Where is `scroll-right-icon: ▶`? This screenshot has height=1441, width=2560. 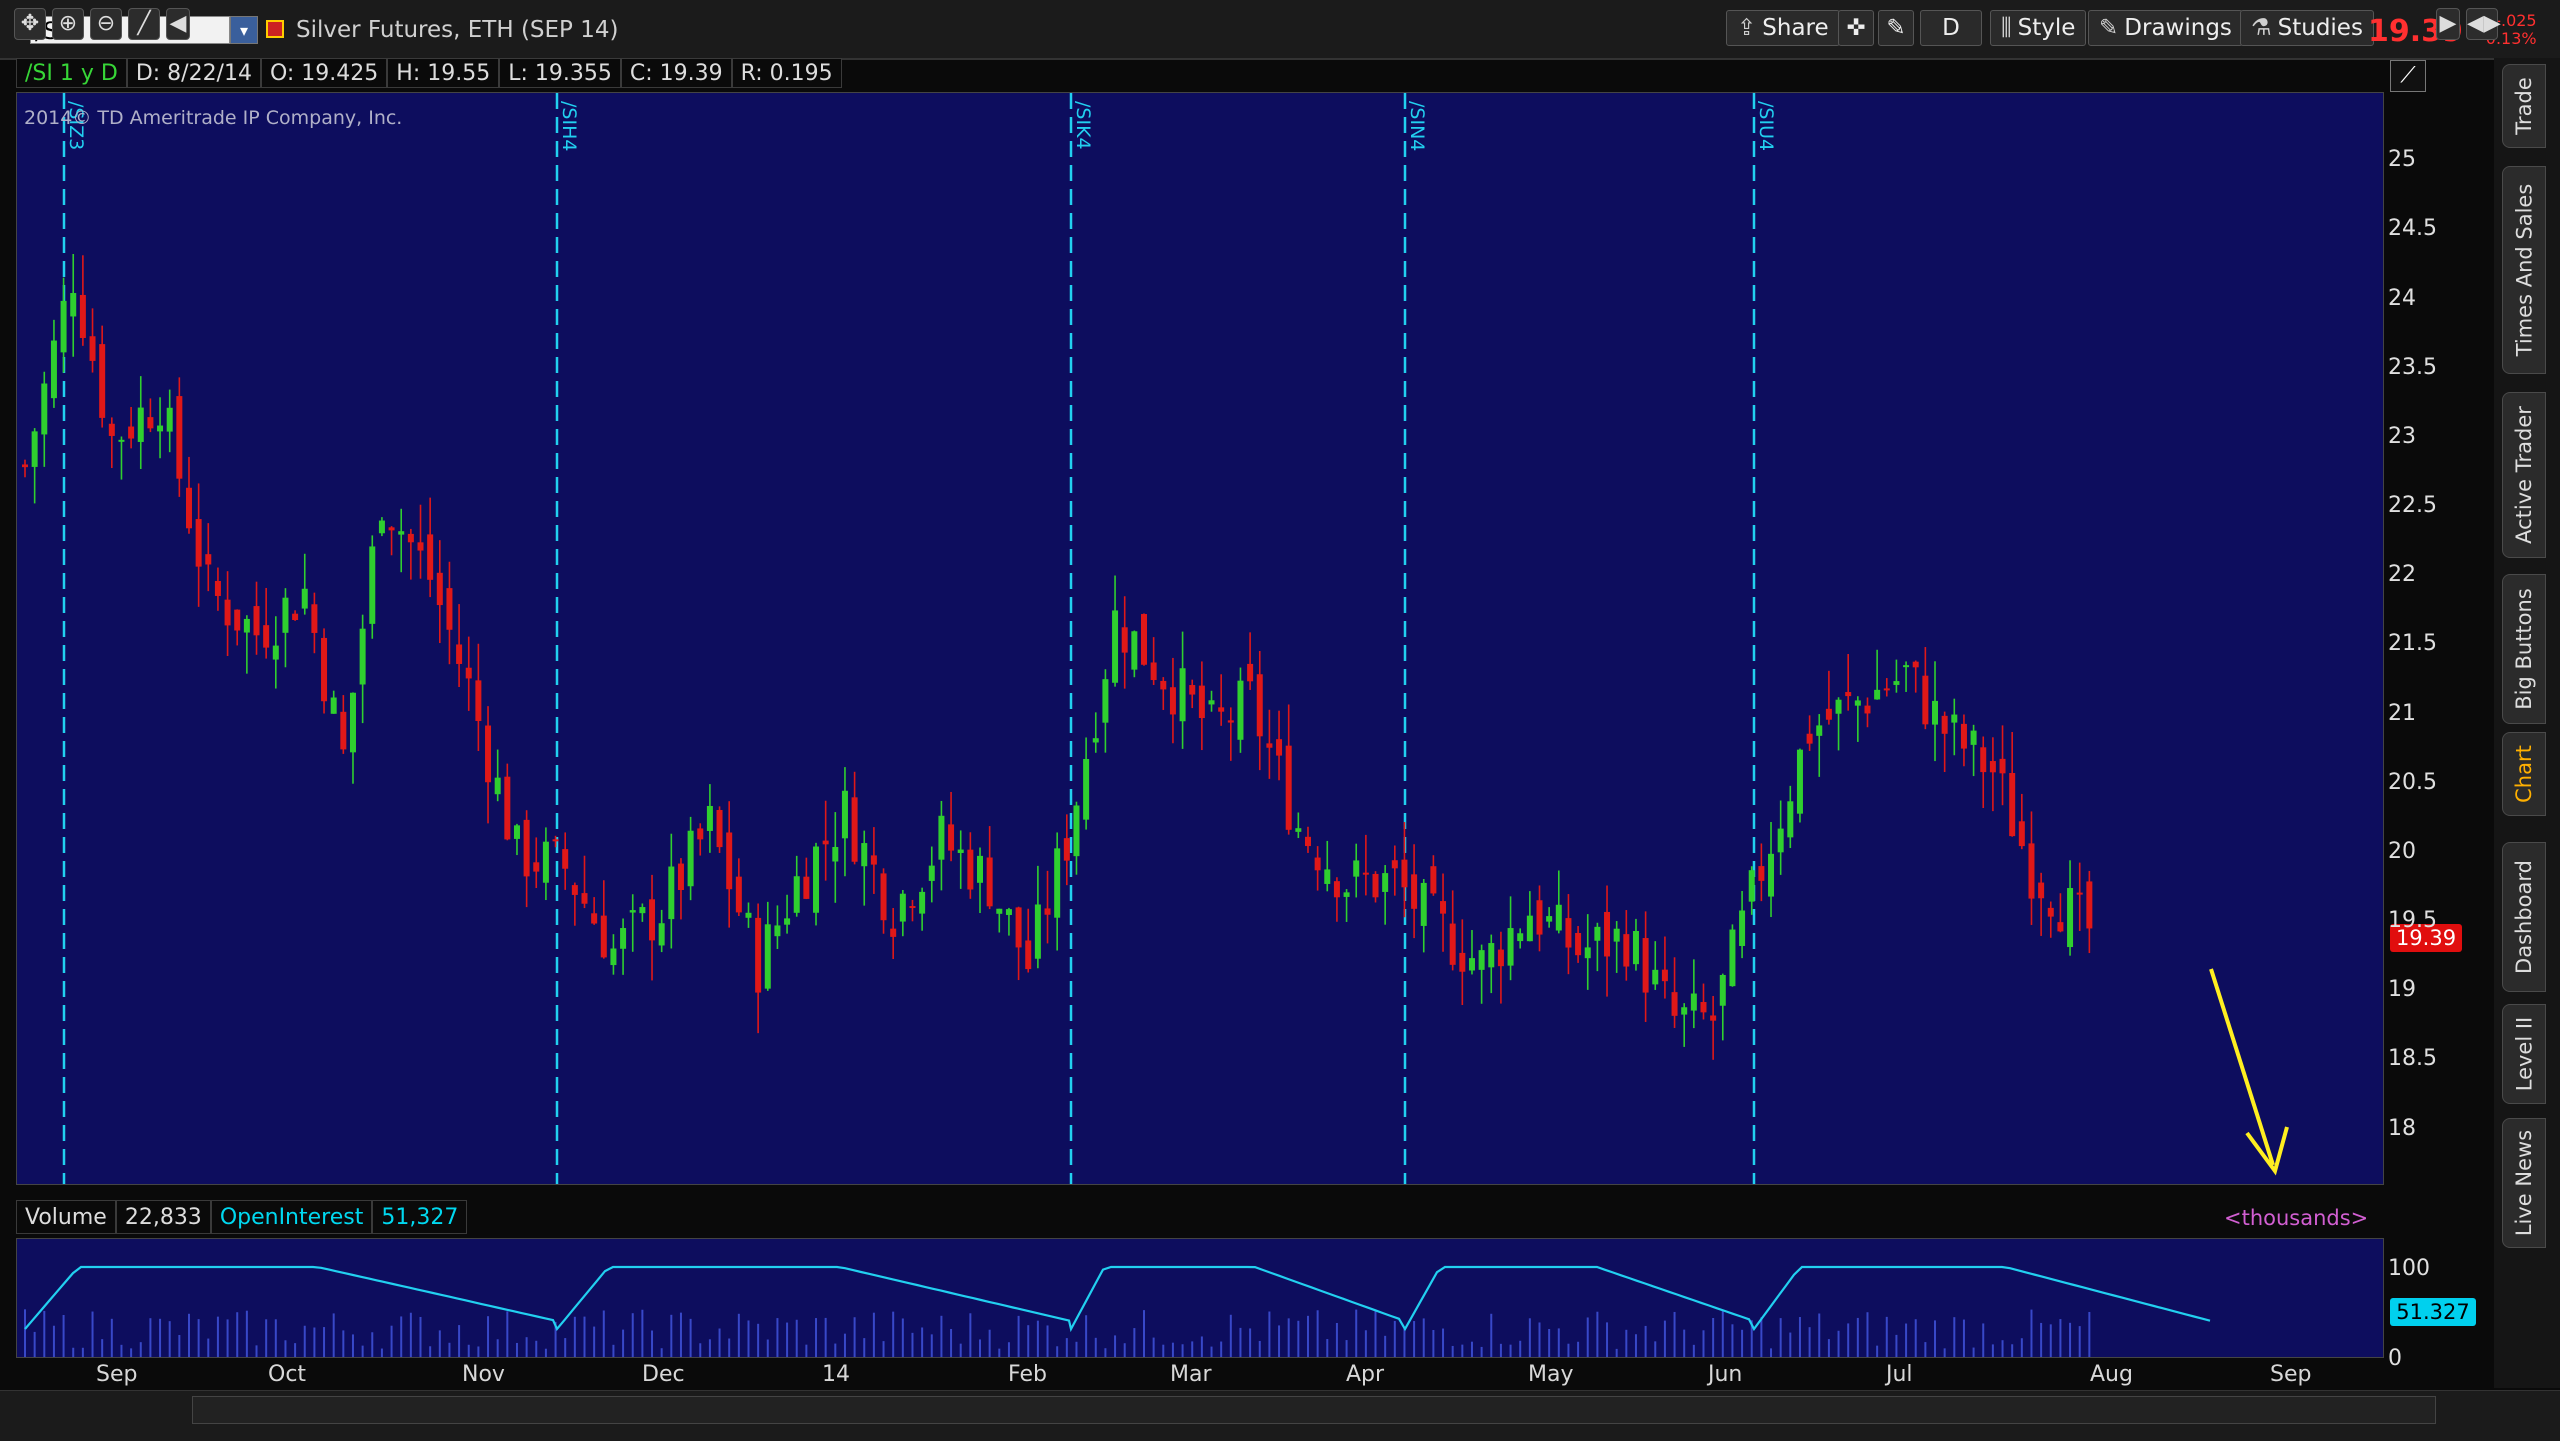 scroll-right-icon: ▶ is located at coordinates (2448, 24).